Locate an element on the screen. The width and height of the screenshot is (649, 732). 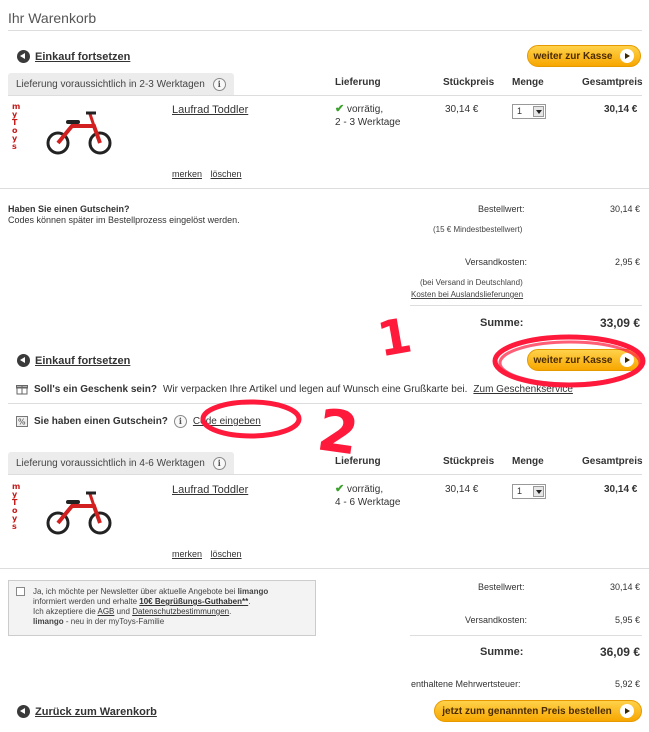
checkout-button-top: weiter zur Kasse is located at coordinates (584, 56).